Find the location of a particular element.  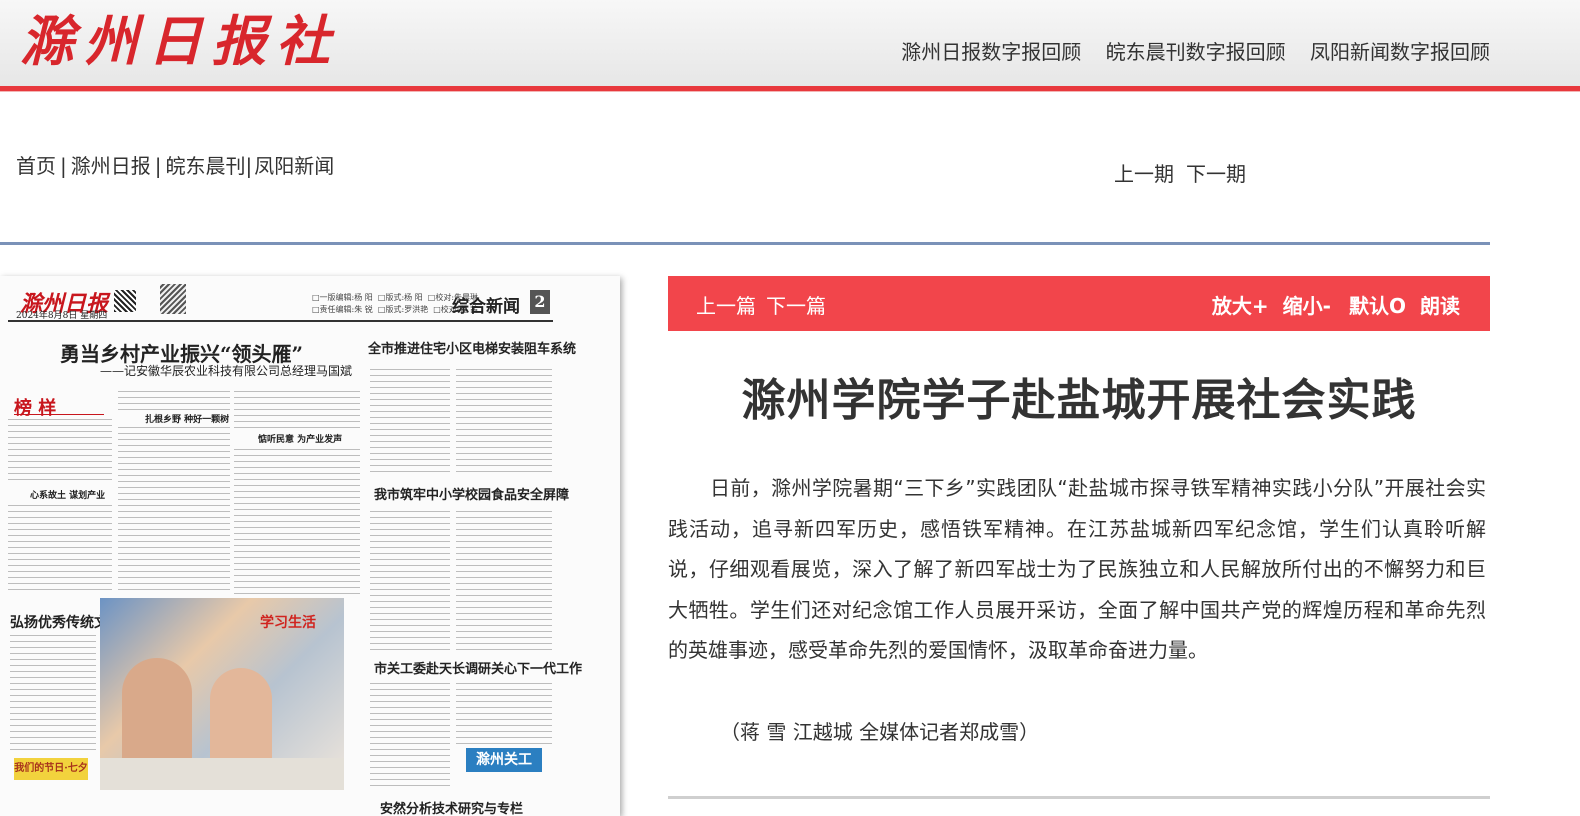

paper-subhead: 惦听民意 为产业发声 is located at coordinates (300, 440).